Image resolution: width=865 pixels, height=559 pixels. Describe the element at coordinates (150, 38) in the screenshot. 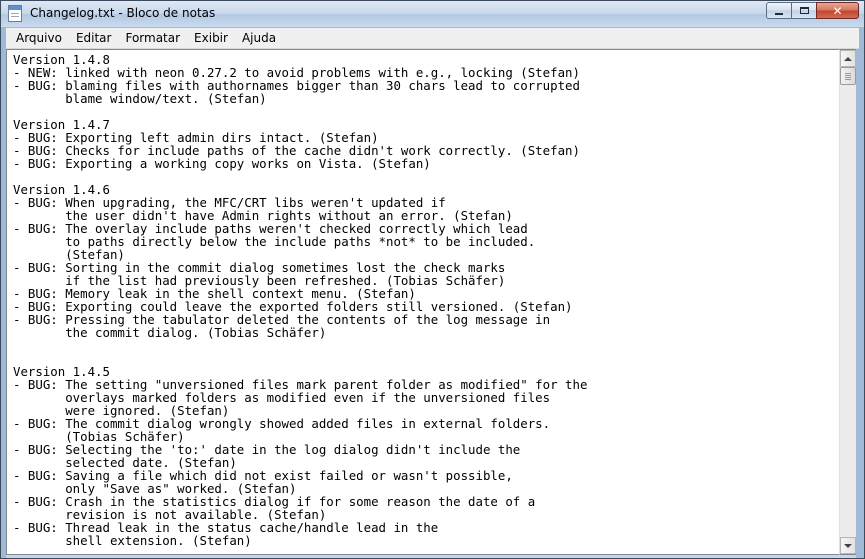

I see `menu-formatar: Formatar` at that location.